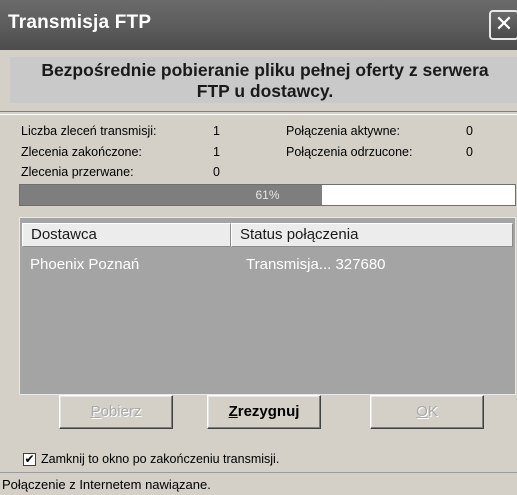 The image size is (517, 495). I want to click on status-text: Połączenie z Internetem nawiązane., so click(106, 484).